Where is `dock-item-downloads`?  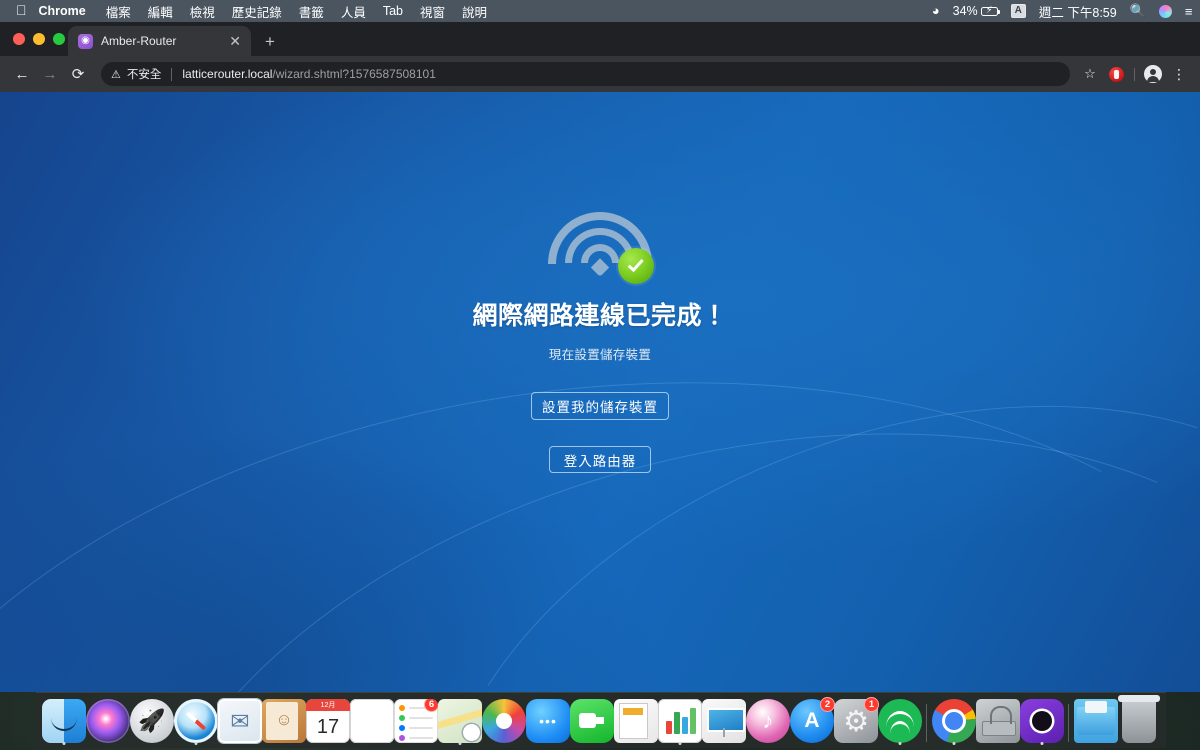
dock-item-downloads is located at coordinates (1095, 719).